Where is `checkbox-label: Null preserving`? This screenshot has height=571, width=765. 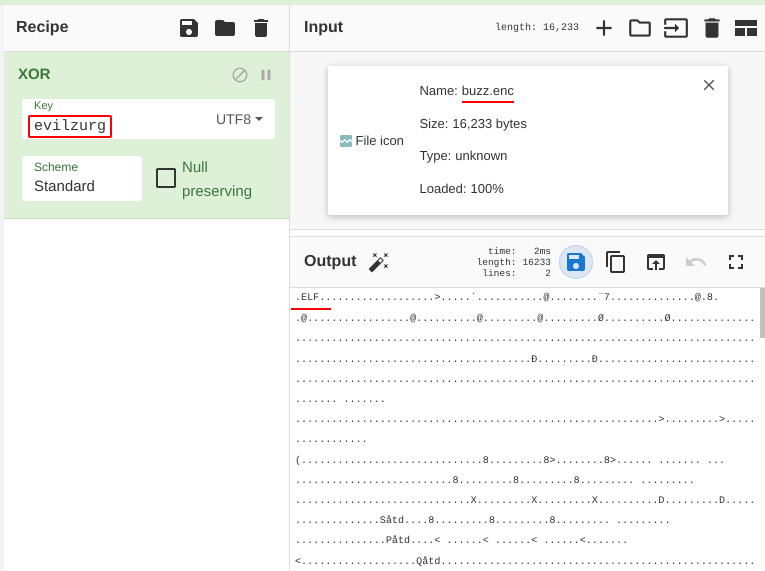
checkbox-label: Null preserving is located at coordinates (218, 180).